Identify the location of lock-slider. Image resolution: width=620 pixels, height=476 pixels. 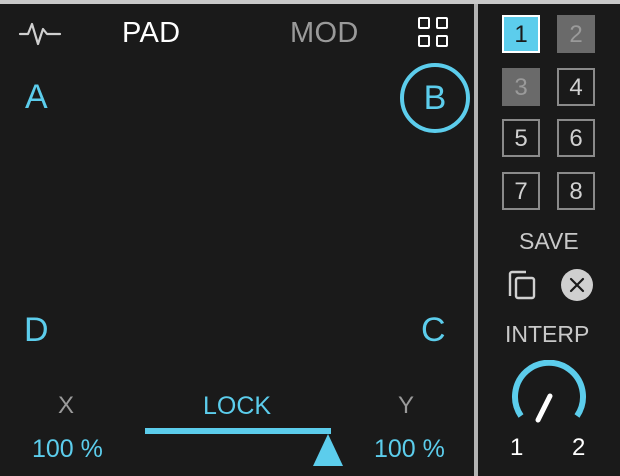
(245, 444).